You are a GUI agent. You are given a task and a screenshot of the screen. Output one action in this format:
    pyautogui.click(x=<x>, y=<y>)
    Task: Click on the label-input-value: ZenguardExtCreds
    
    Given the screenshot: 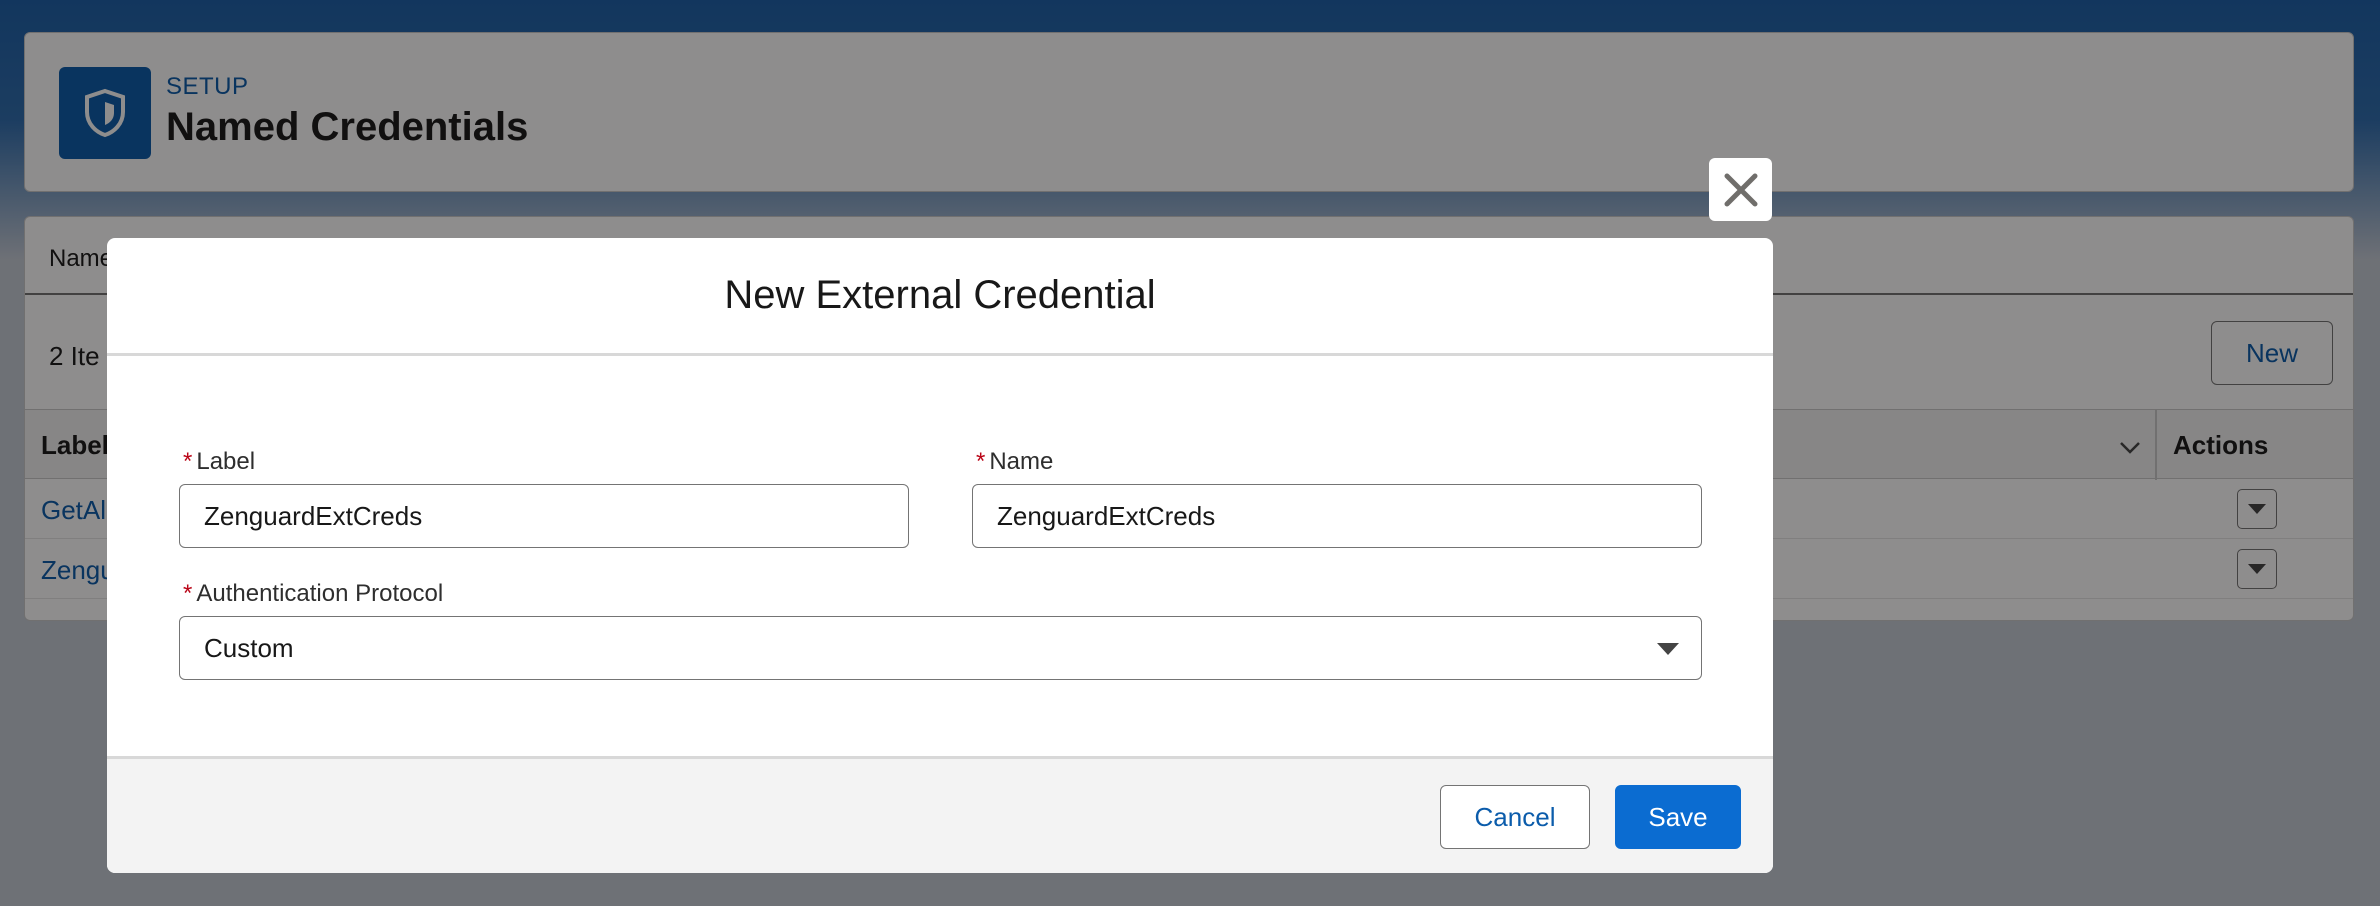 What is the action you would take?
    pyautogui.click(x=313, y=515)
    